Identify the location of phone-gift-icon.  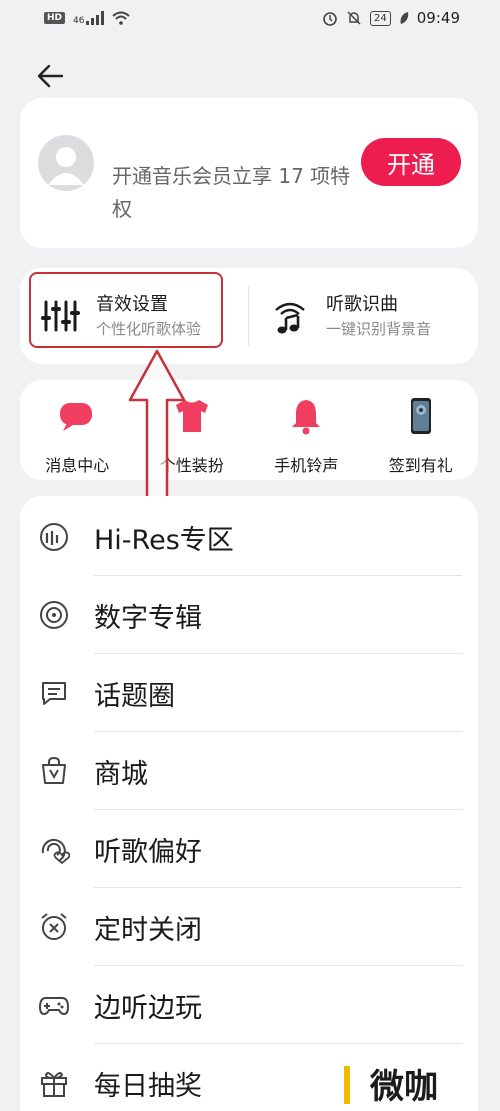
(421, 416).